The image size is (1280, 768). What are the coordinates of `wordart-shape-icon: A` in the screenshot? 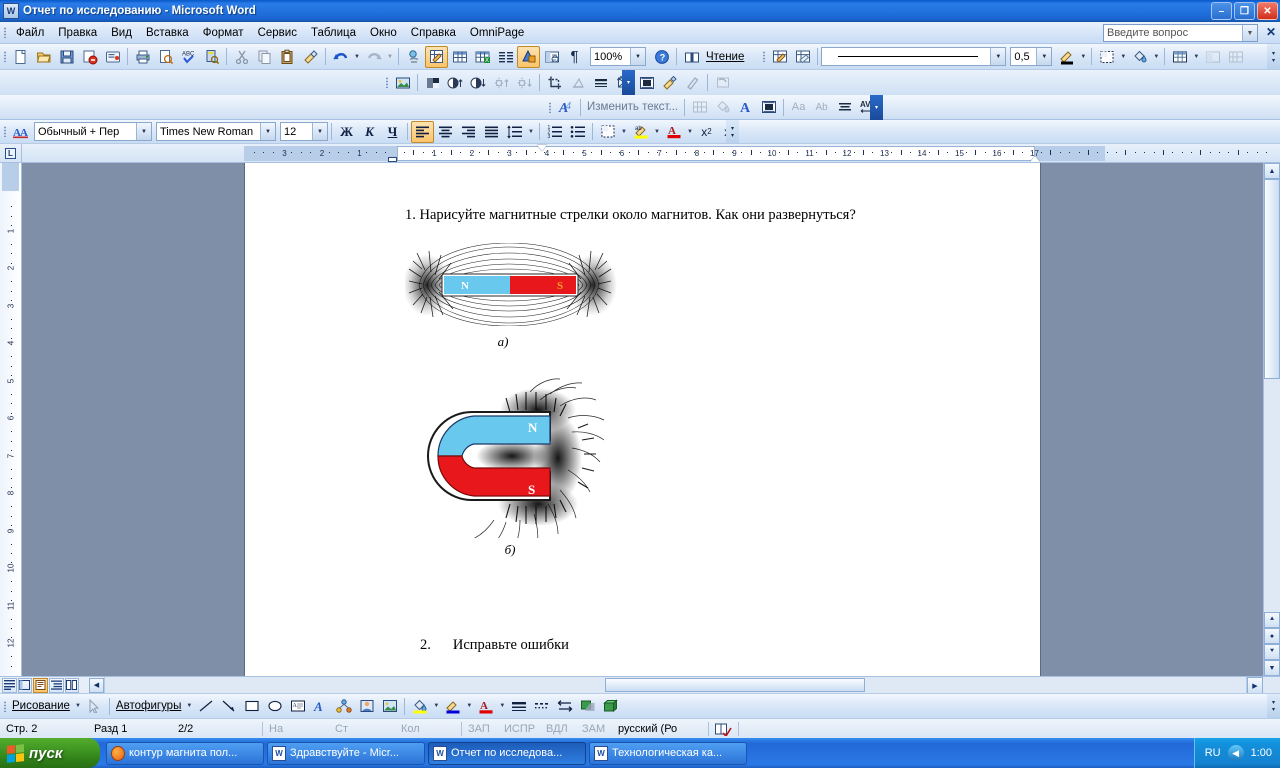 It's located at (745, 107).